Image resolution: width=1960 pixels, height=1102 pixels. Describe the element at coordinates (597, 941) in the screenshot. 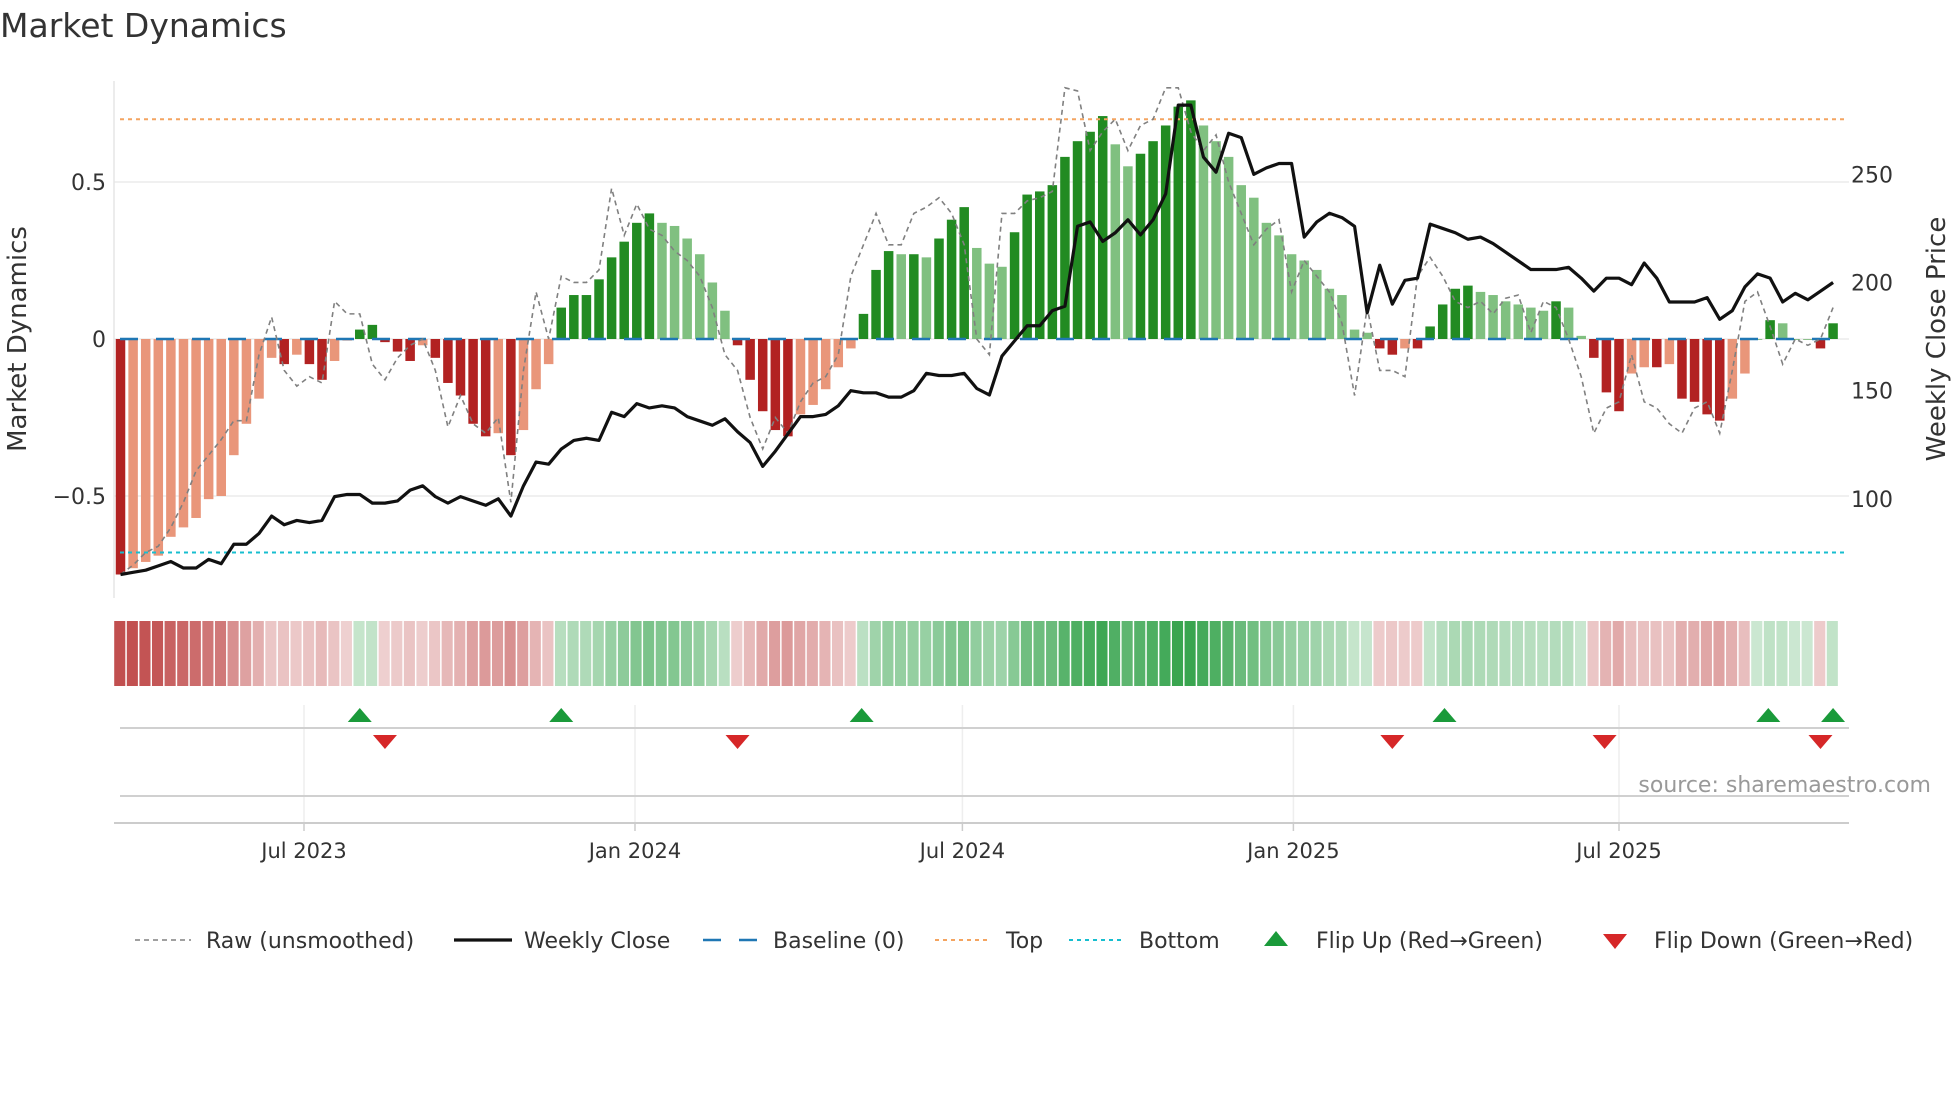

I see `legend-label: Weekly Close` at that location.